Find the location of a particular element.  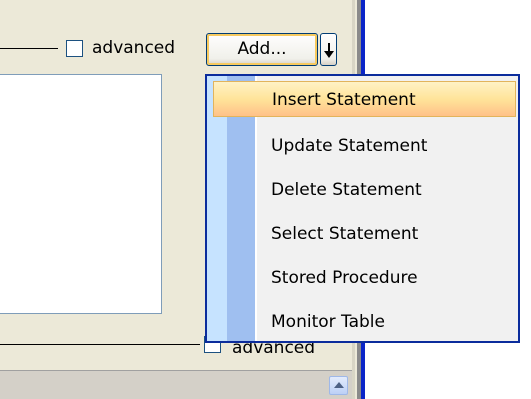

menu-item-insert-statement: Insert Statement is located at coordinates (364, 99).